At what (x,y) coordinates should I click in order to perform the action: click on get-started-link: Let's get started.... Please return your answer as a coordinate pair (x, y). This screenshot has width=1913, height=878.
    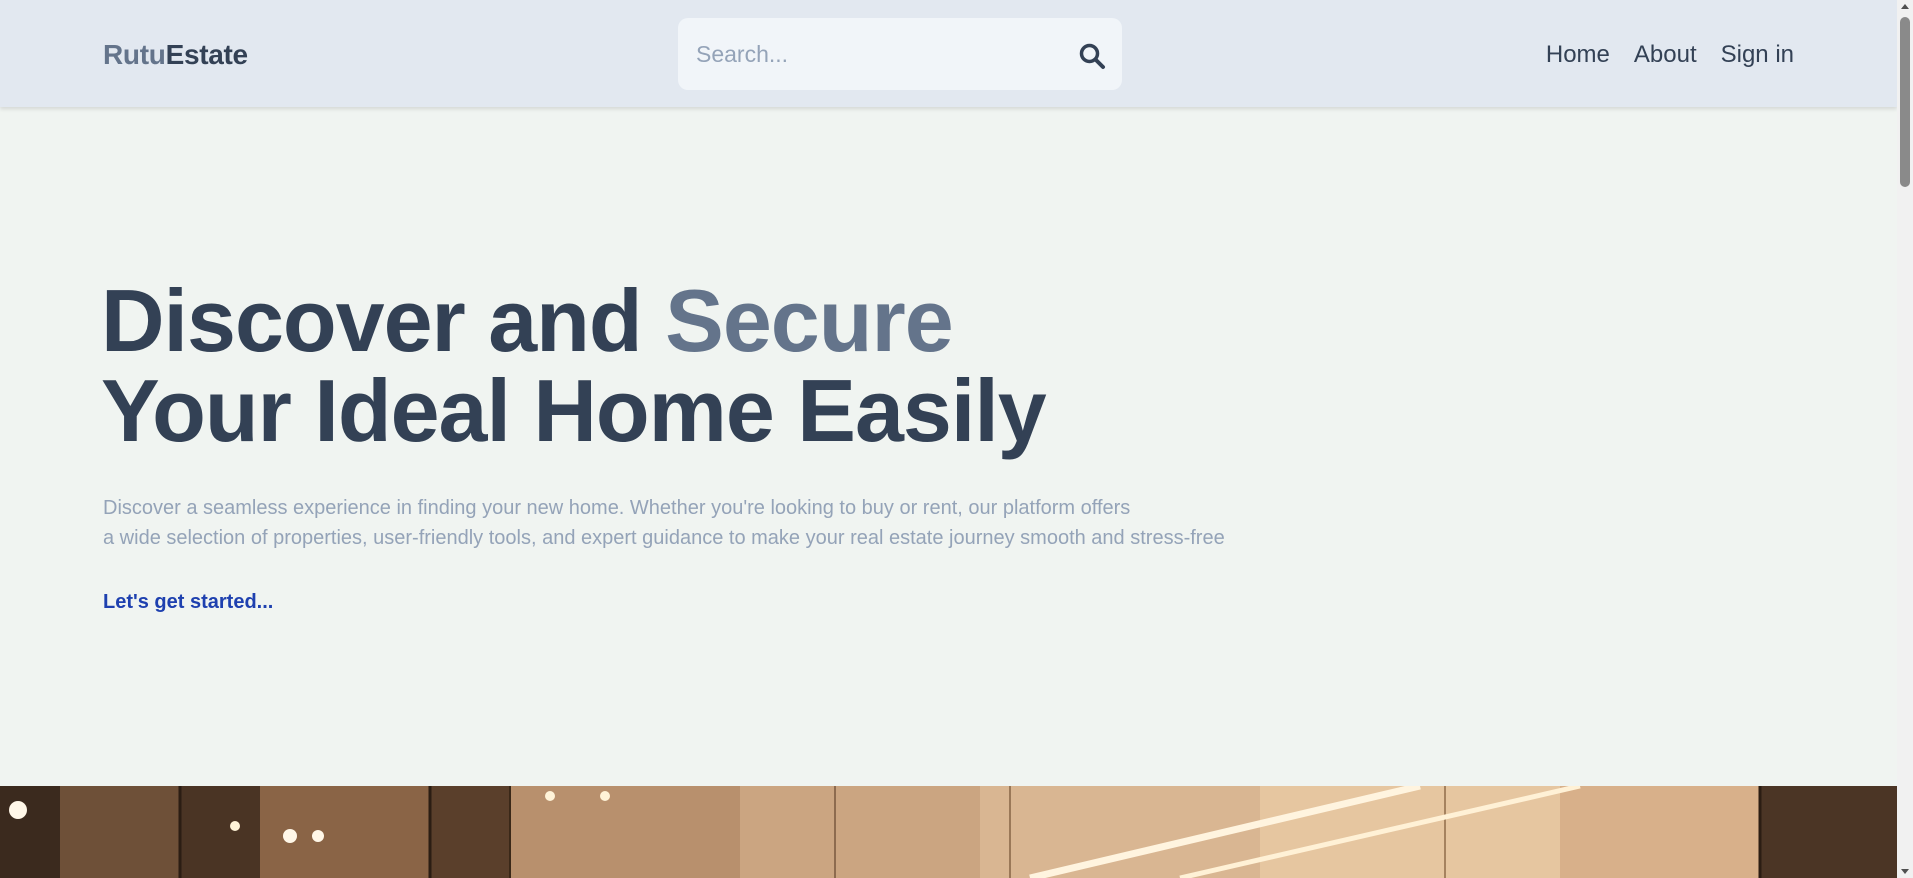
    Looking at the image, I should click on (188, 602).